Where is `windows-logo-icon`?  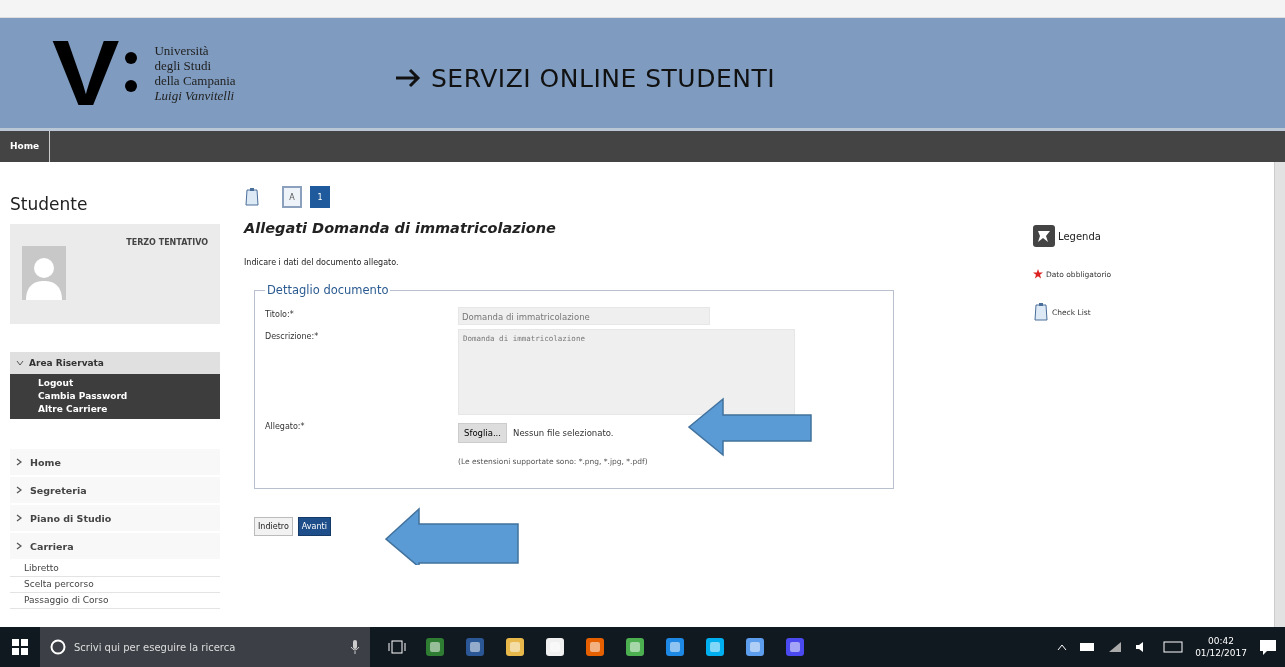
windows-logo-icon is located at coordinates (20, 647).